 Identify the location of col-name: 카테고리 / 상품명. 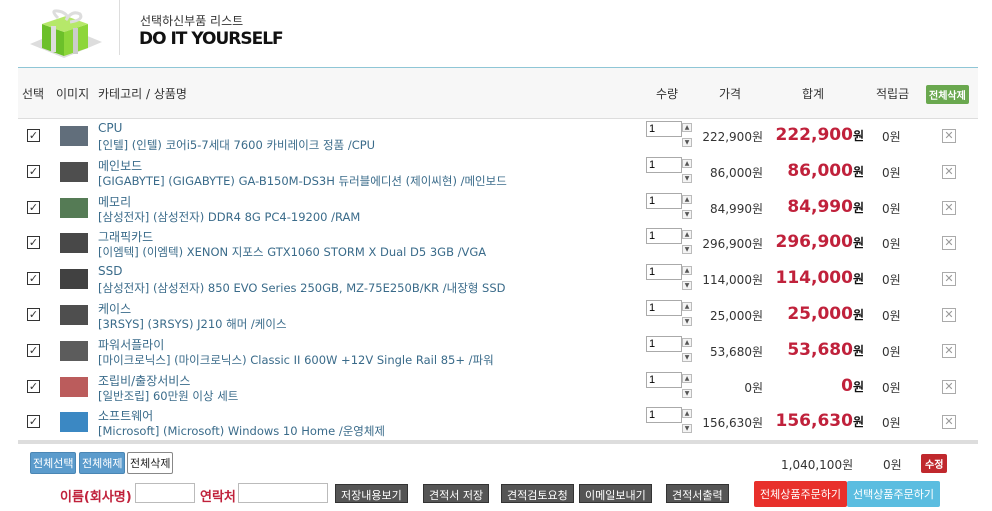
(142, 94).